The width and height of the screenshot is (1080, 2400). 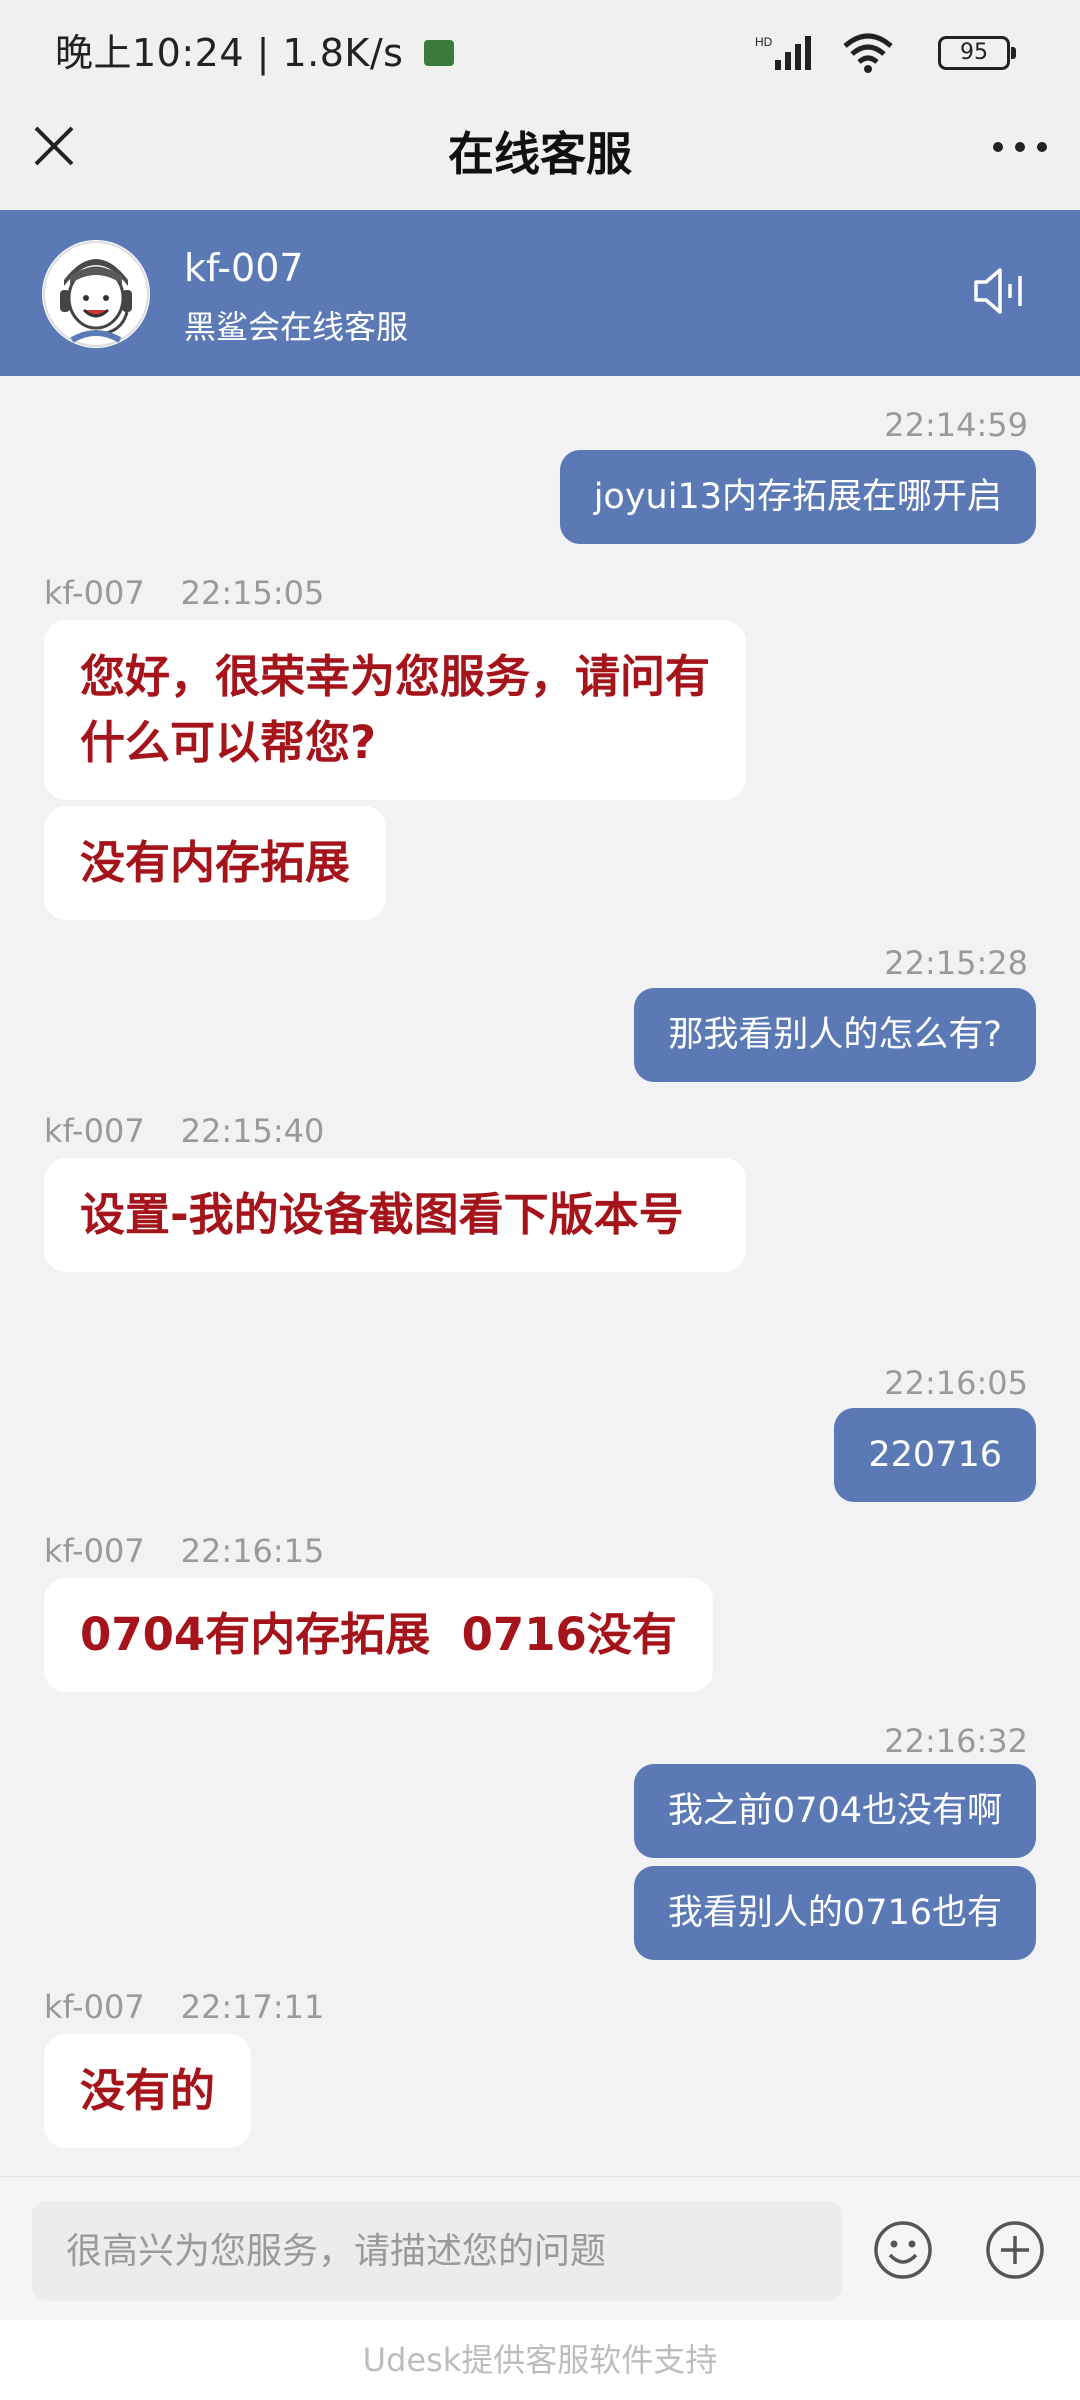 I want to click on battery-indicator: 95, so click(x=977, y=53).